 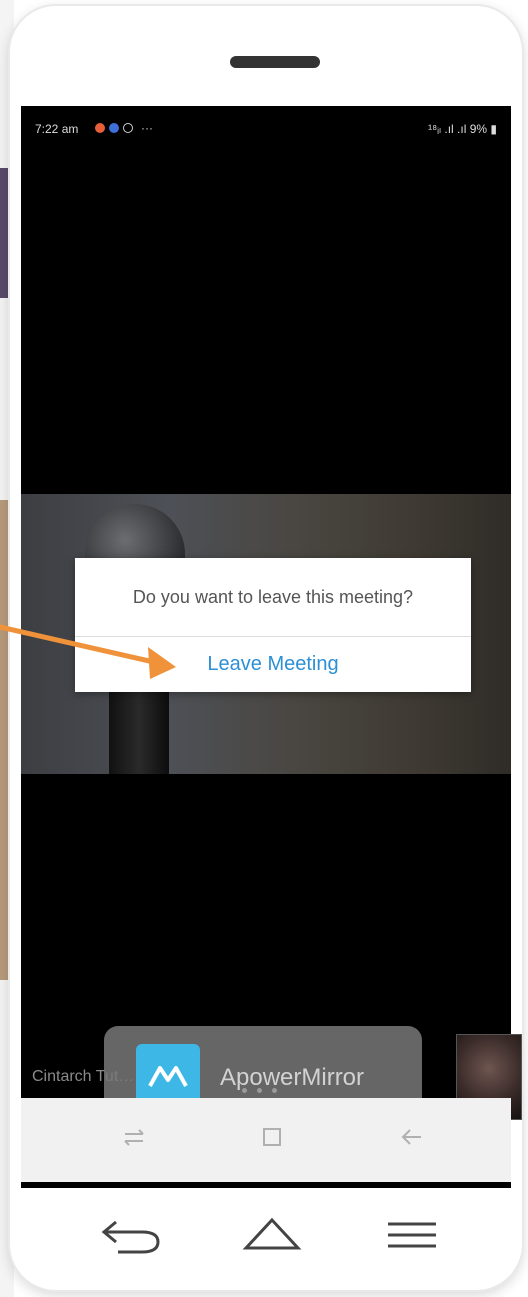 I want to click on back-curved-glyph, so click(x=130, y=1237).